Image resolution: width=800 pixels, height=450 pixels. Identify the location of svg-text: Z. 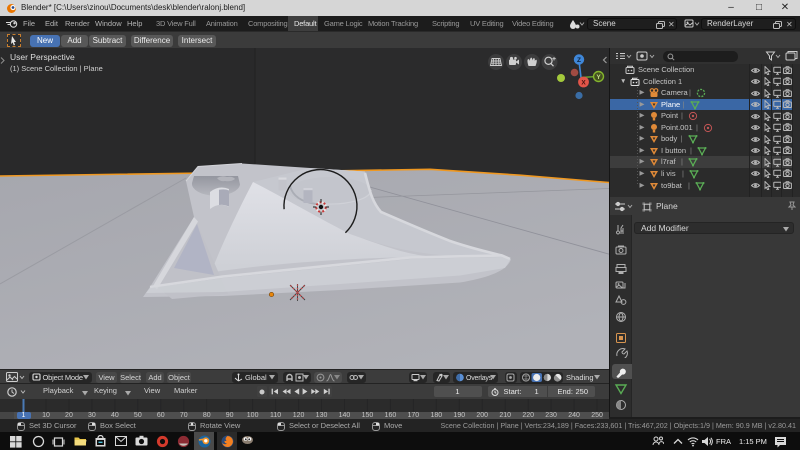
(579, 60).